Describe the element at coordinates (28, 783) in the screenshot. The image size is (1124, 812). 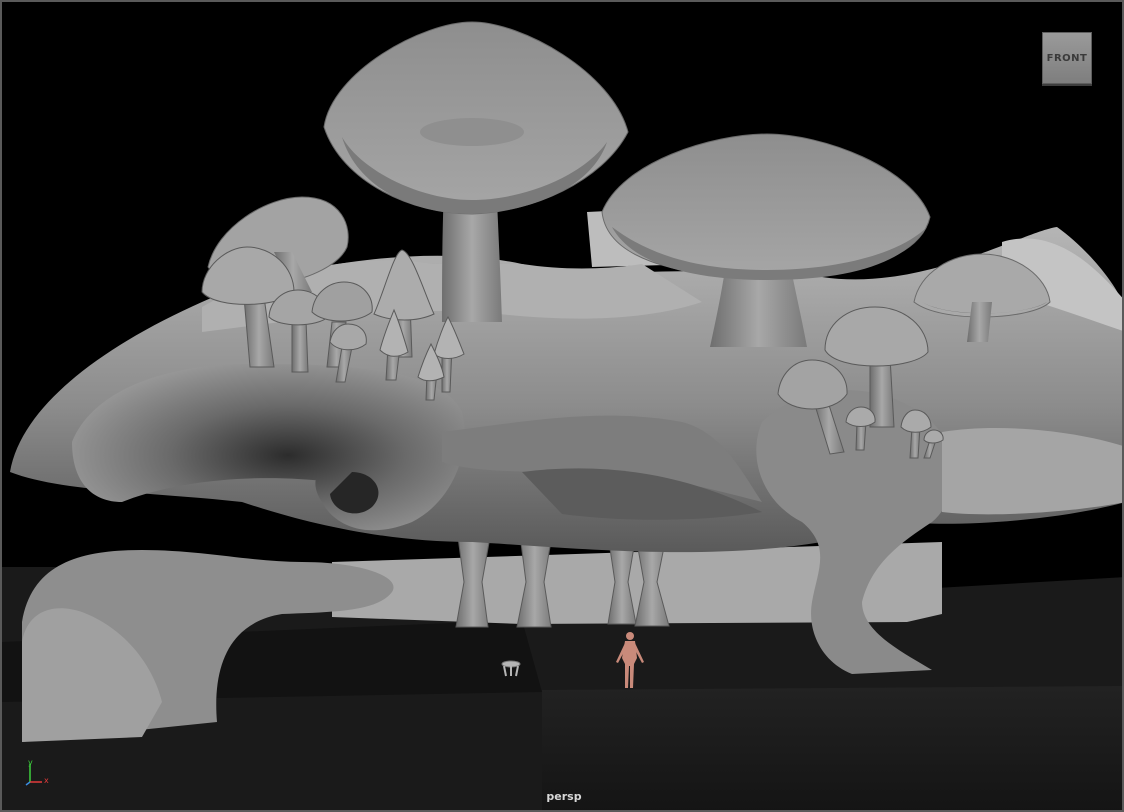
I see `axis-z-line` at that location.